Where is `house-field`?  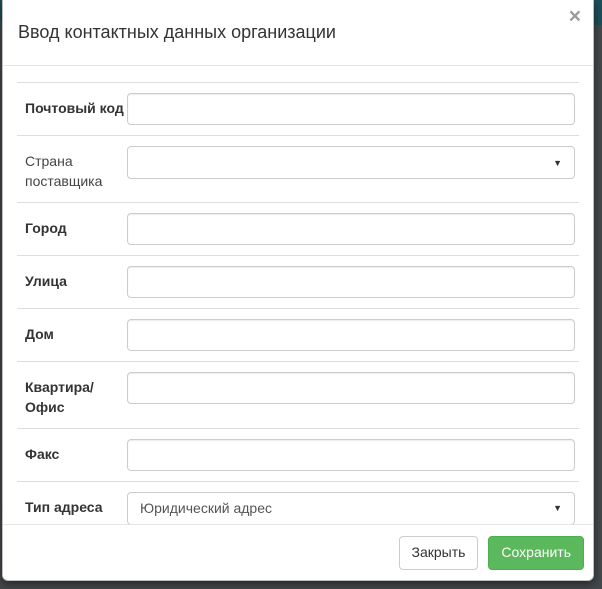 house-field is located at coordinates (351, 334).